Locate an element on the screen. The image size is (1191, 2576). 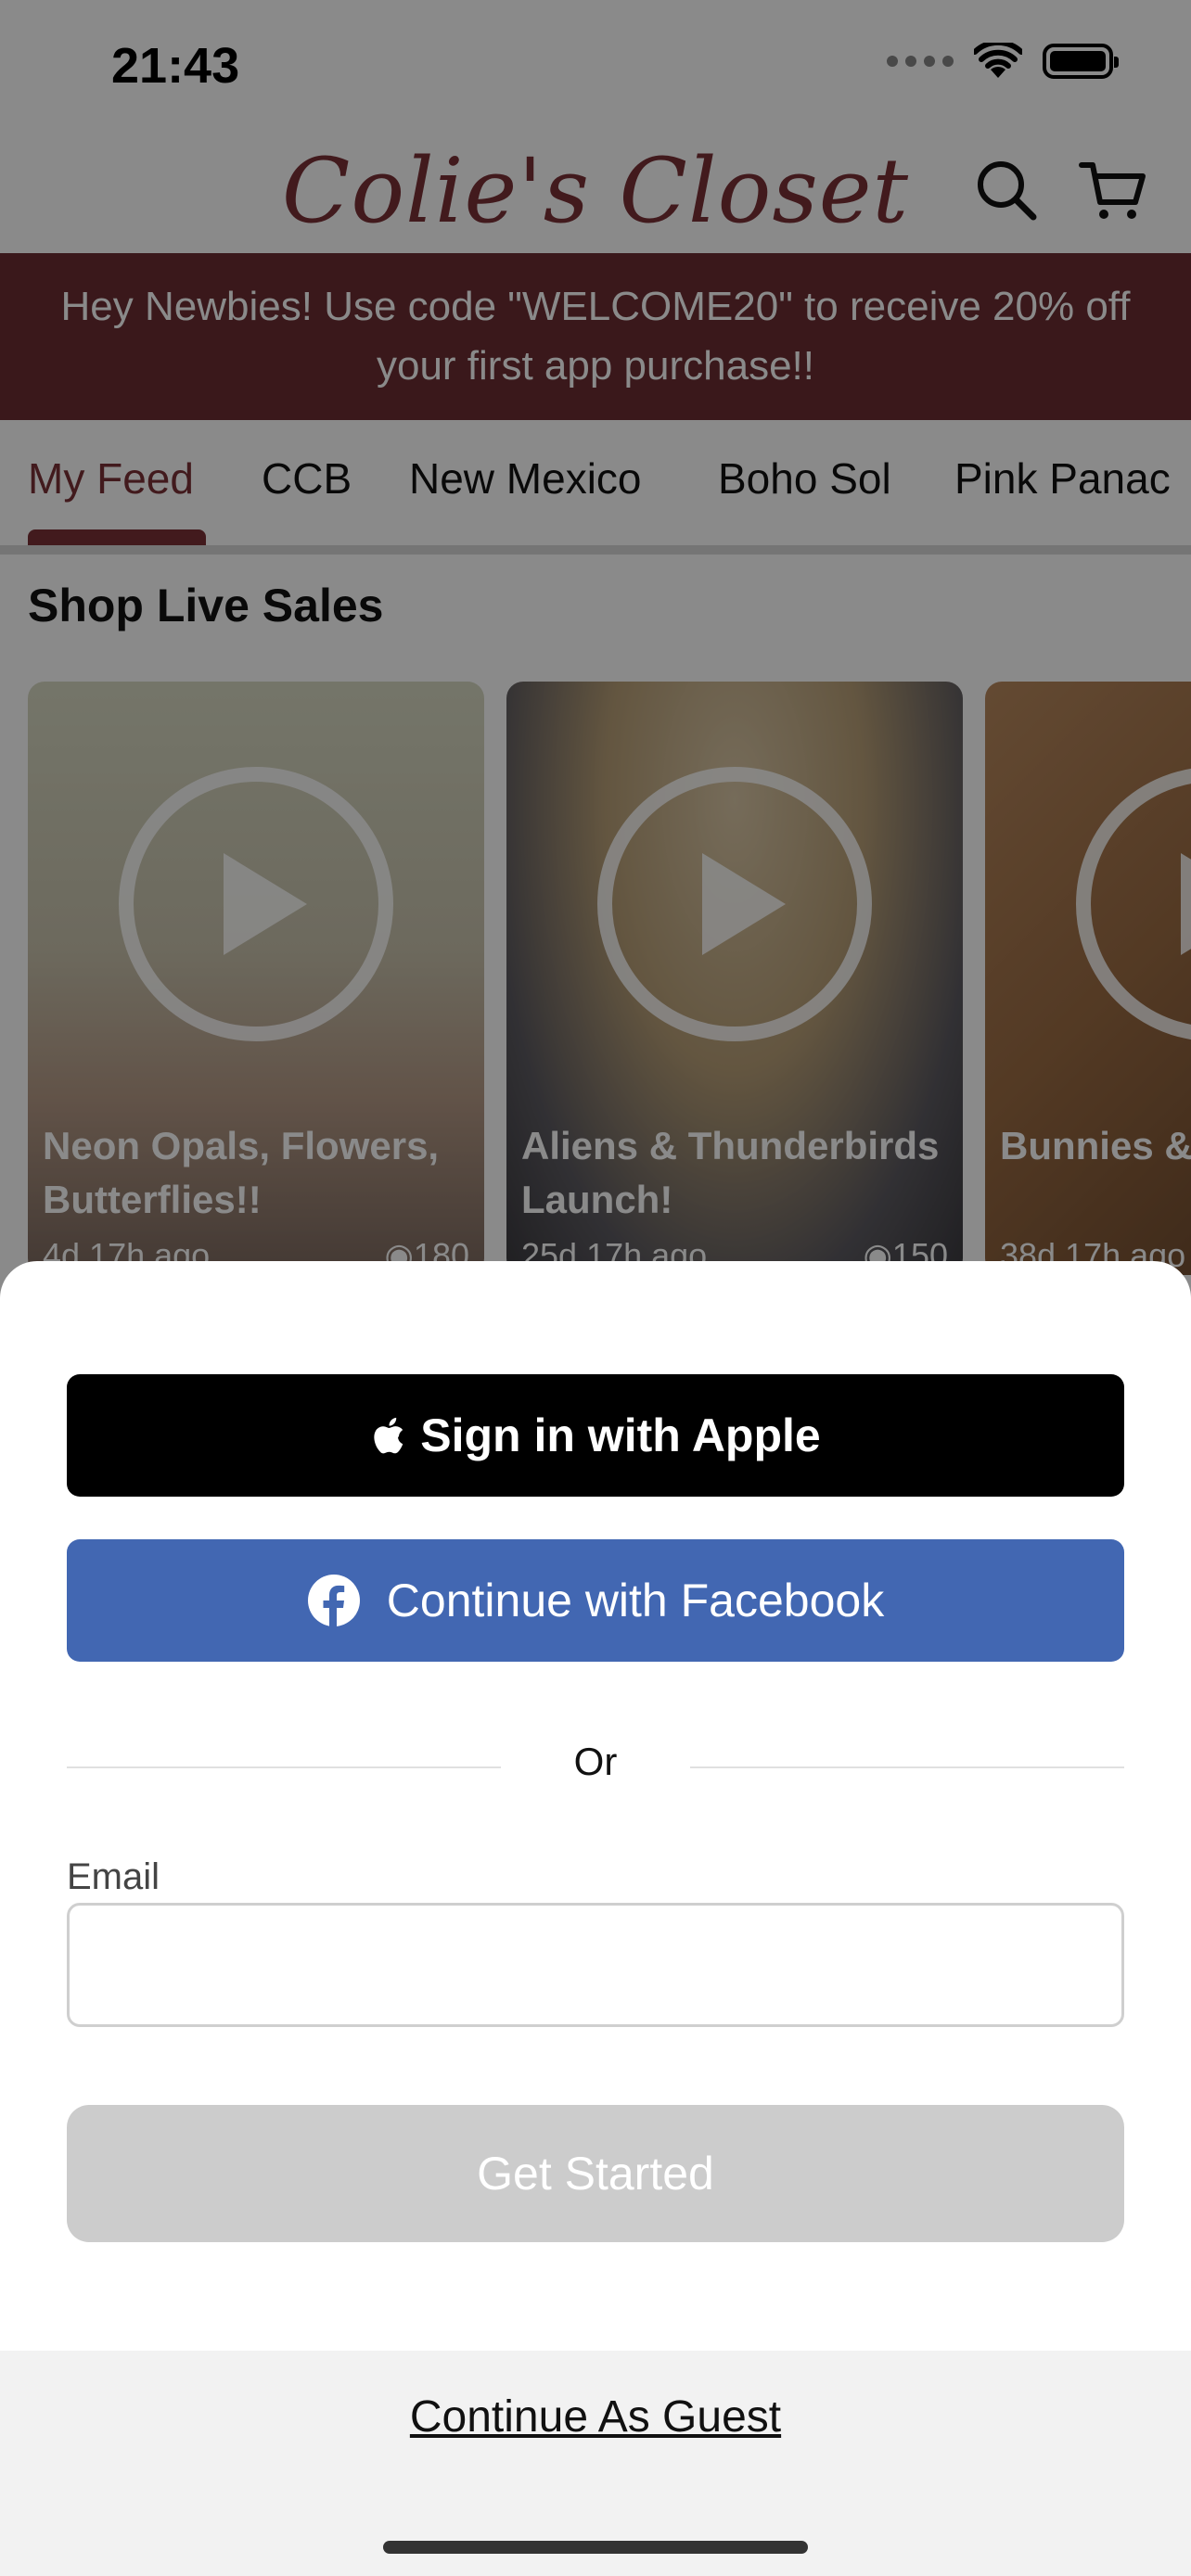
home-indicator is located at coordinates (595, 2547).